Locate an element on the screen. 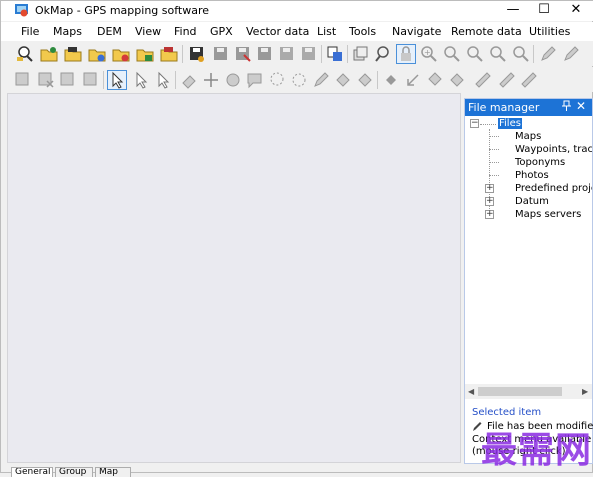 Image resolution: width=593 pixels, height=477 pixels. rotate-icon is located at coordinates (299, 80).